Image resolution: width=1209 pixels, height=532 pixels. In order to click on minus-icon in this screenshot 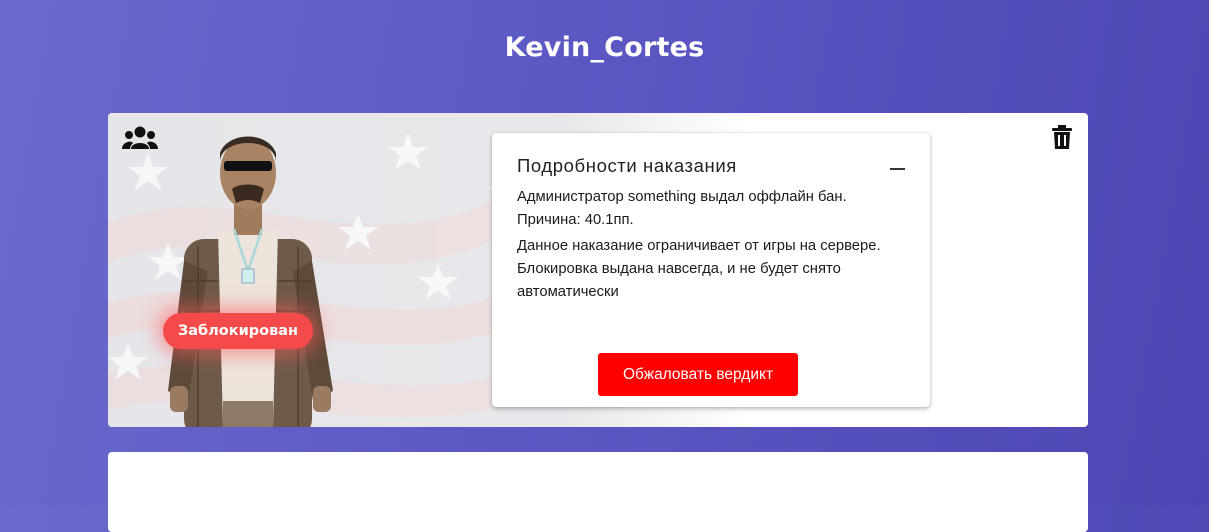, I will do `click(897, 169)`.